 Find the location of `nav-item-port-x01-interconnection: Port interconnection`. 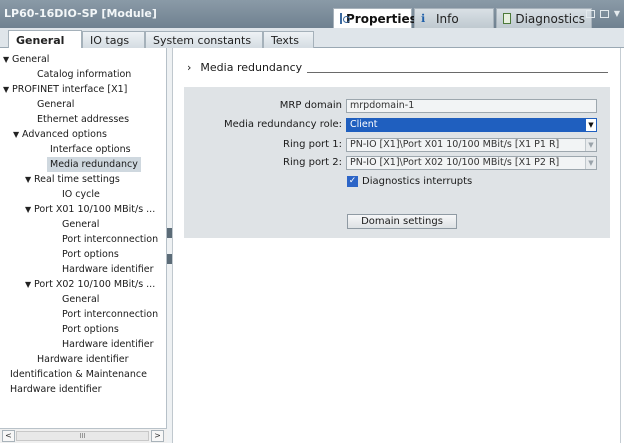

nav-item-port-x01-interconnection: Port interconnection is located at coordinates (110, 239).